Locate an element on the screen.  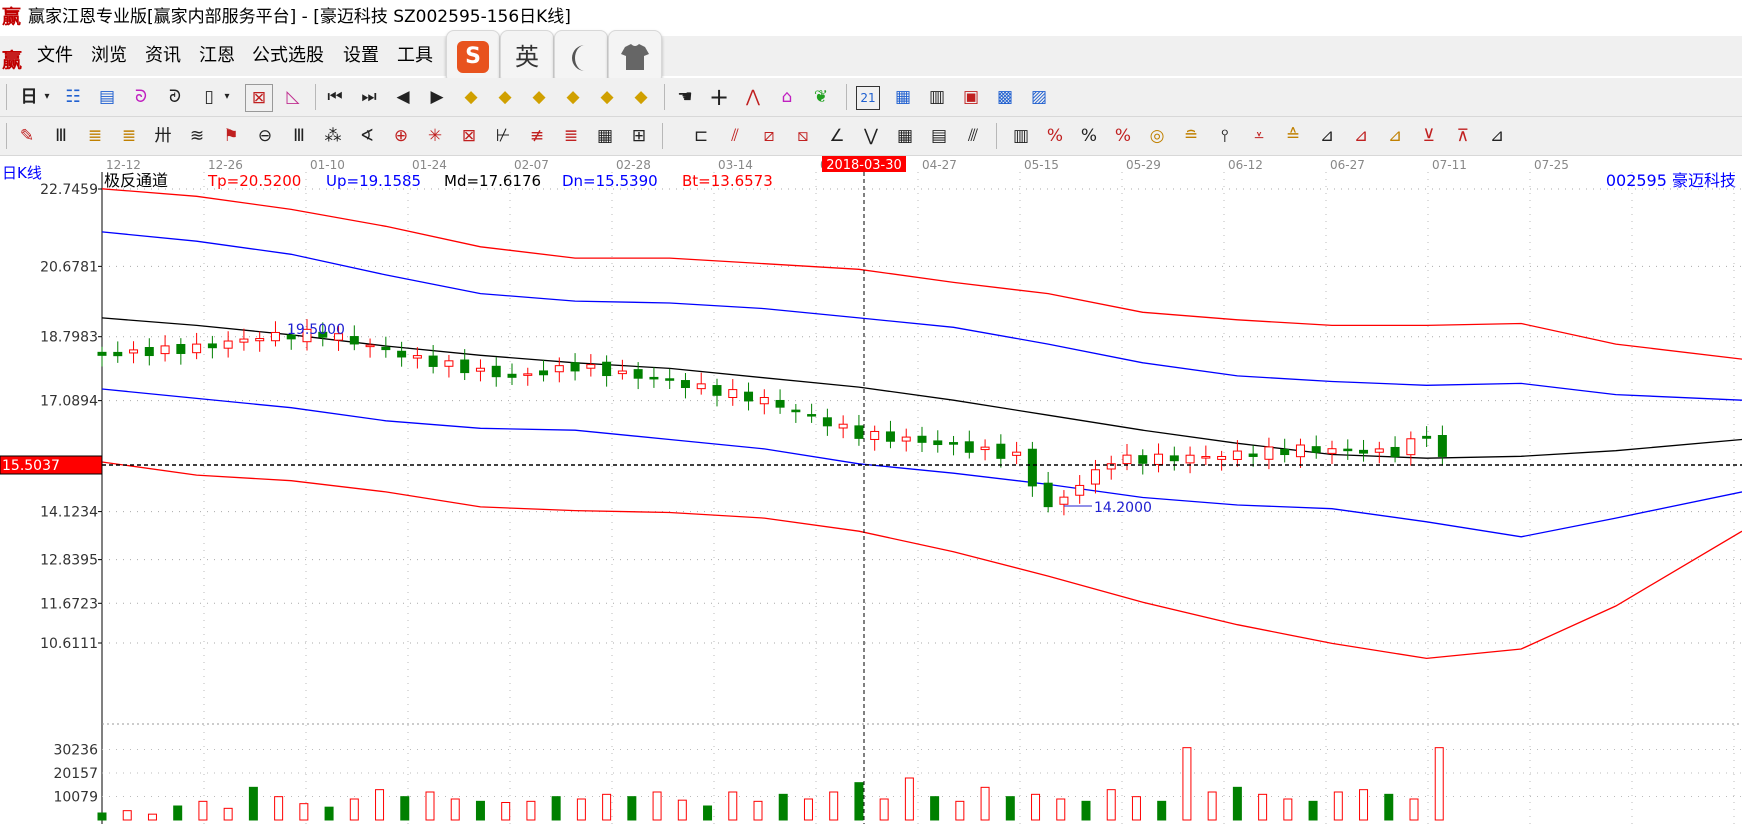
fib-icon: 卅 is located at coordinates (163, 136).